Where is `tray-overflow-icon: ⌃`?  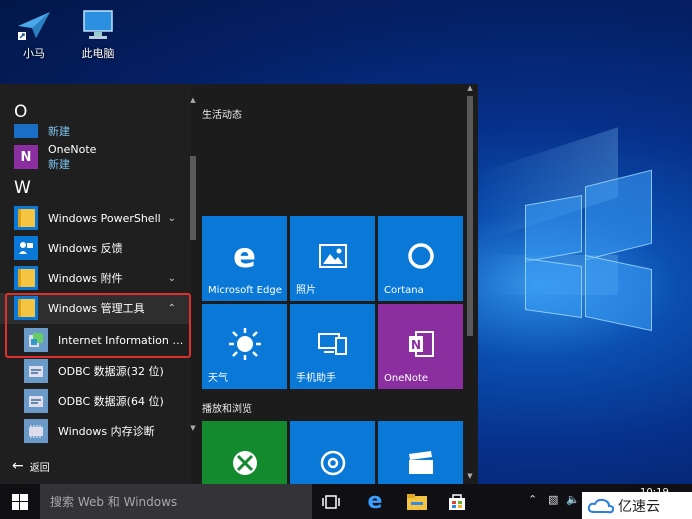 tray-overflow-icon: ⌃ is located at coordinates (532, 499).